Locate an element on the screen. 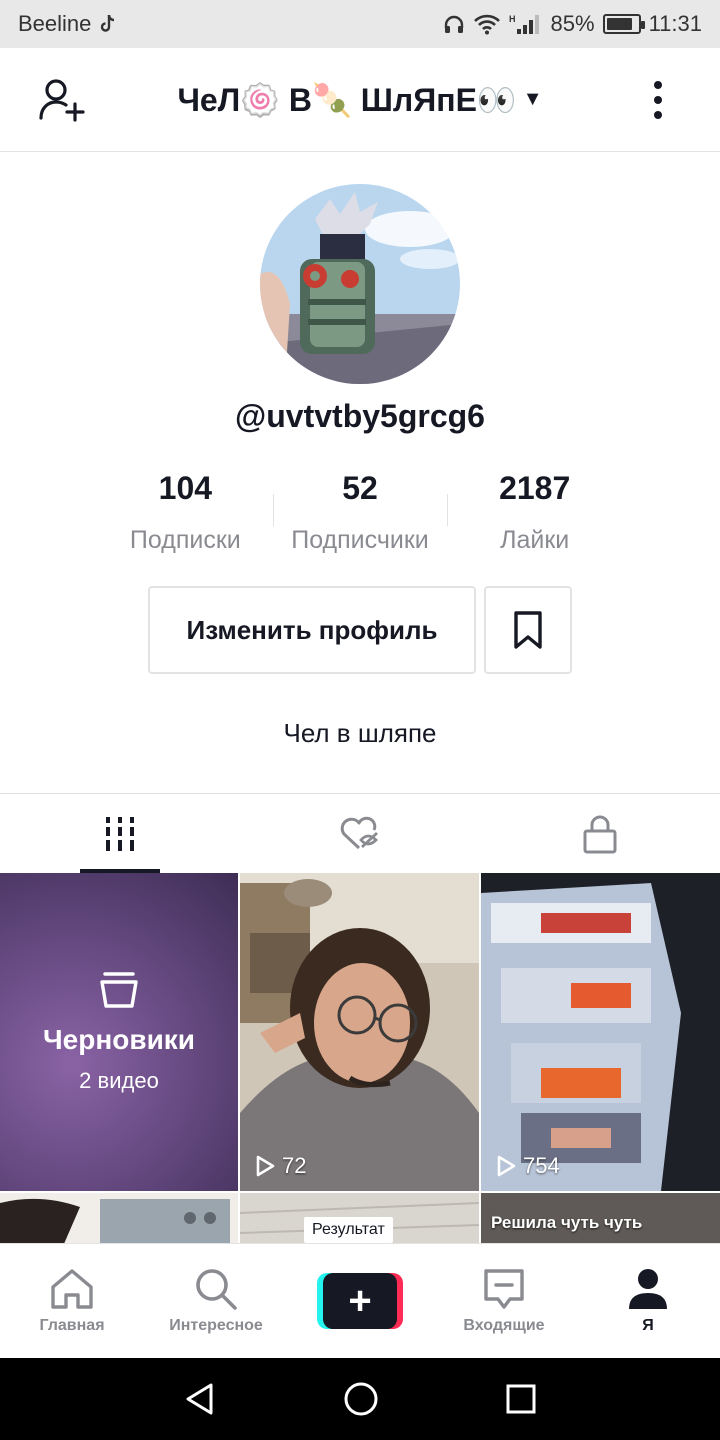 Image resolution: width=720 pixels, height=1440 pixels. add-friend-button is located at coordinates (62, 100).